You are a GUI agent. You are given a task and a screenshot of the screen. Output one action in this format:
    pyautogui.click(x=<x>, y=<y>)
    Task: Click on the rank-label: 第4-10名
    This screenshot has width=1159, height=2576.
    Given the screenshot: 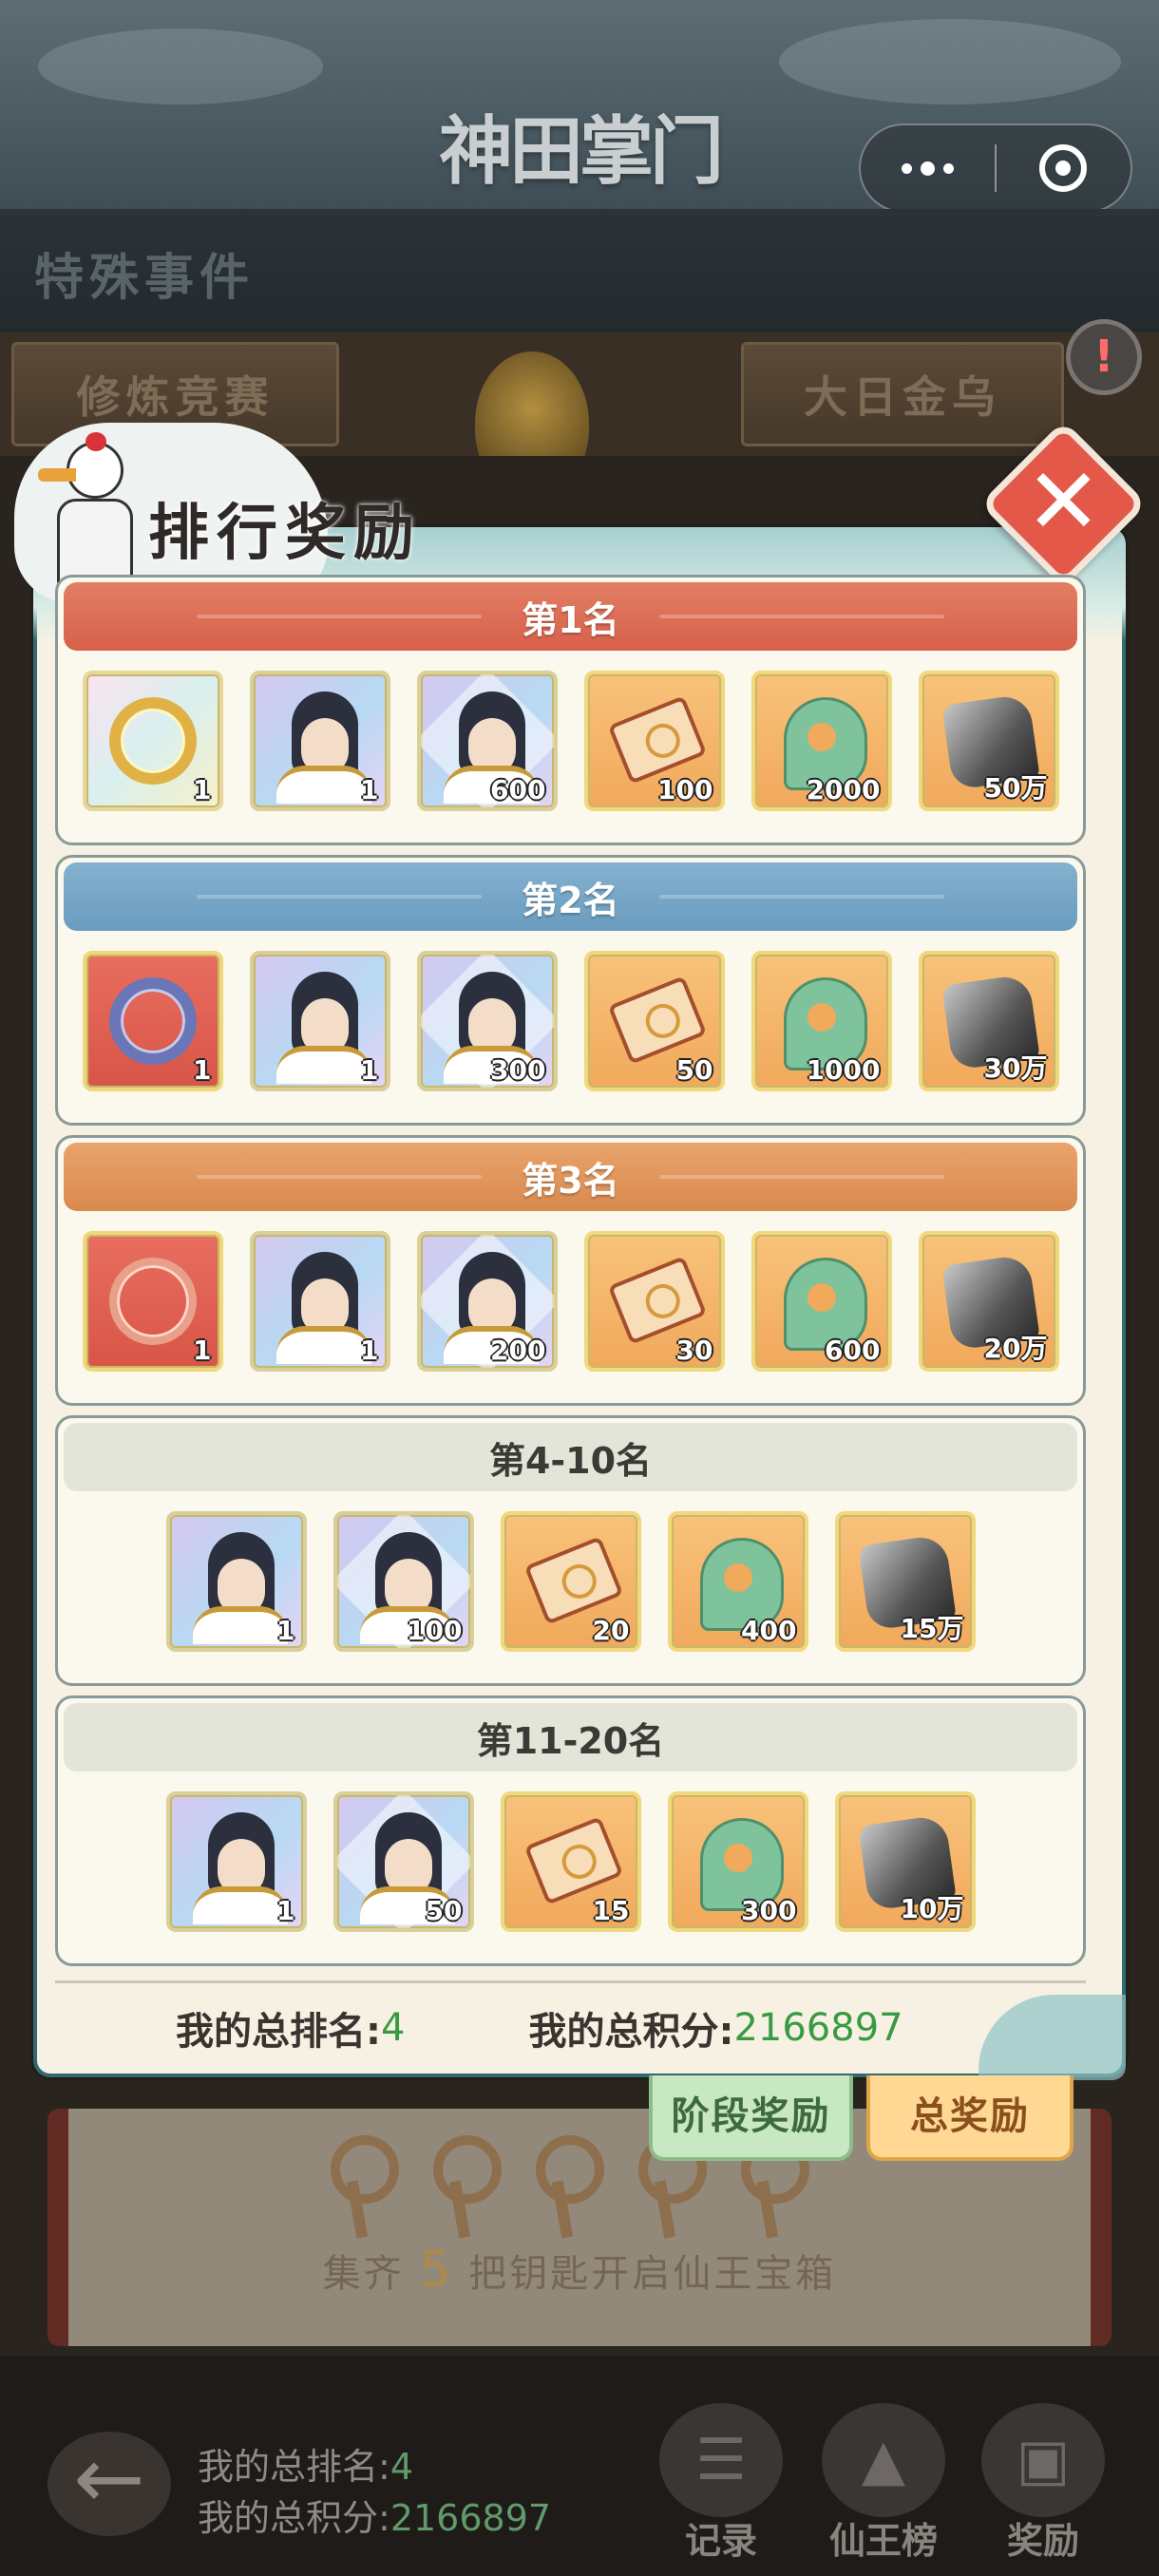 What is the action you would take?
    pyautogui.click(x=570, y=1460)
    